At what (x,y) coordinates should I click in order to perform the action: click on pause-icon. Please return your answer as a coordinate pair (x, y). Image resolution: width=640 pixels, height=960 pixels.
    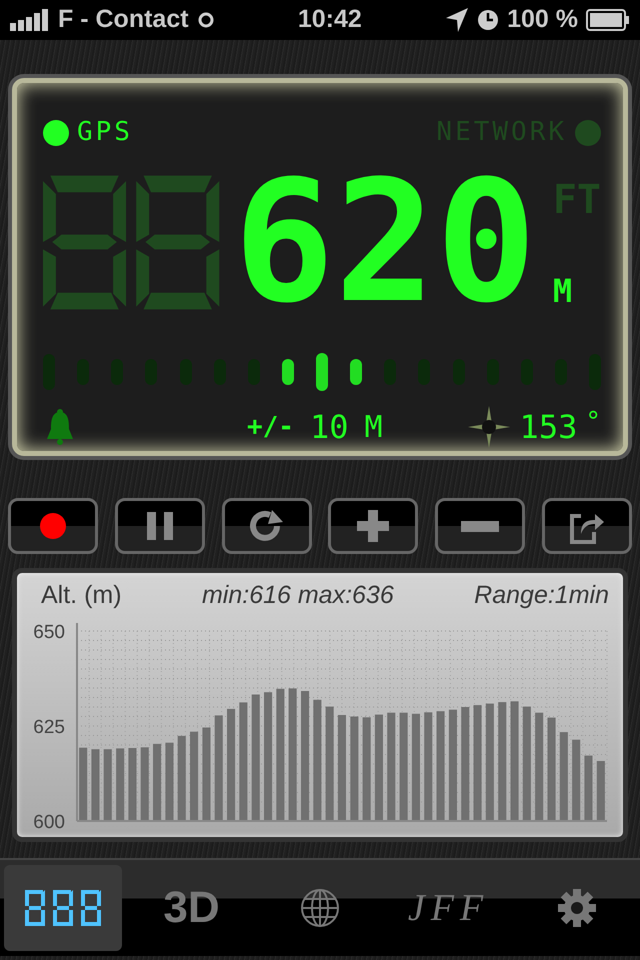
    Looking at the image, I should click on (159, 526).